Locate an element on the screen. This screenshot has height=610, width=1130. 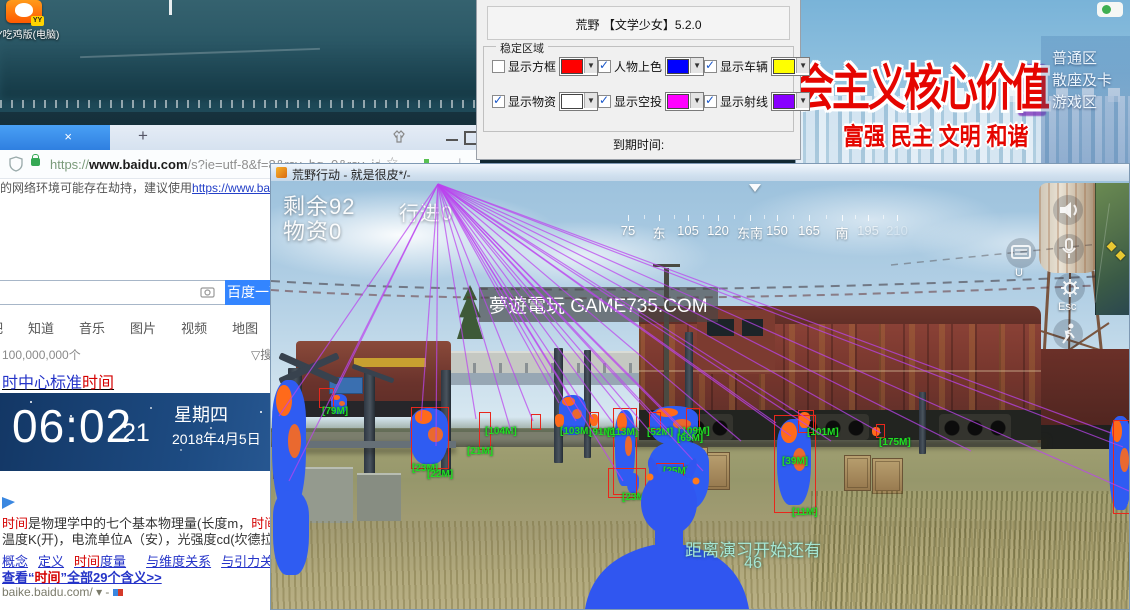
cheat-option-label: 显示物资 is located at coordinates (532, 101).